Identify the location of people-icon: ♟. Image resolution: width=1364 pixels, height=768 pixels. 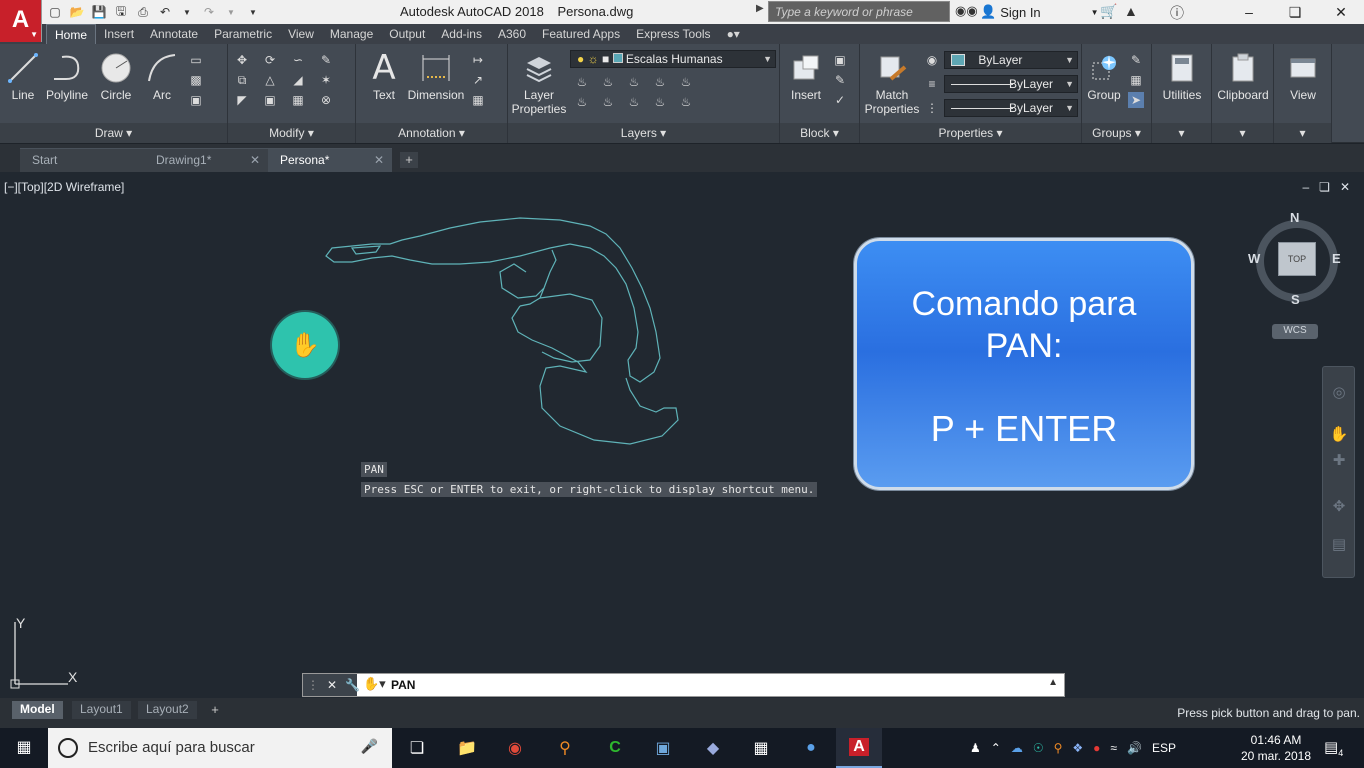
(975, 748).